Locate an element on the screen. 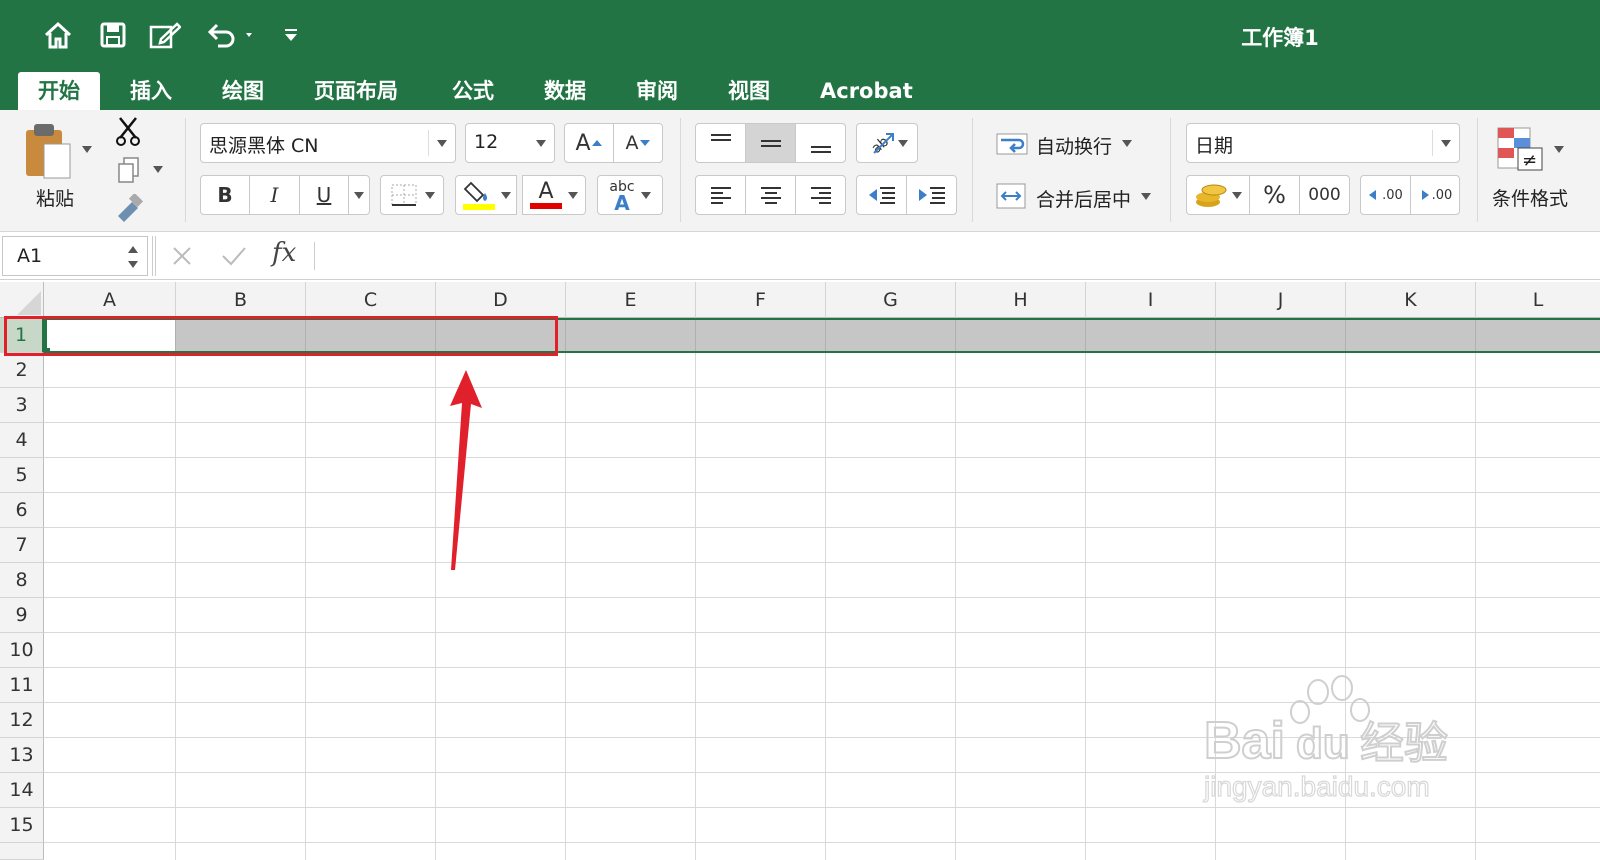 The image size is (1600, 860). column-header-a: A is located at coordinates (110, 300).